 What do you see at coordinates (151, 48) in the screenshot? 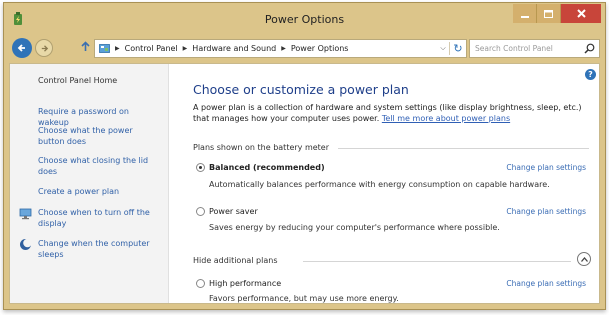
I see `breadcrumb-control-panel: Control Panel` at bounding box center [151, 48].